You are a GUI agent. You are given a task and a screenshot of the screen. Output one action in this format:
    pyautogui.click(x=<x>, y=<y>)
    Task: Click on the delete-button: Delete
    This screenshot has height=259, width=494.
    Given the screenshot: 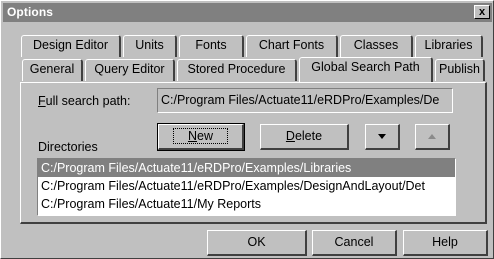 What is the action you would take?
    pyautogui.click(x=304, y=137)
    